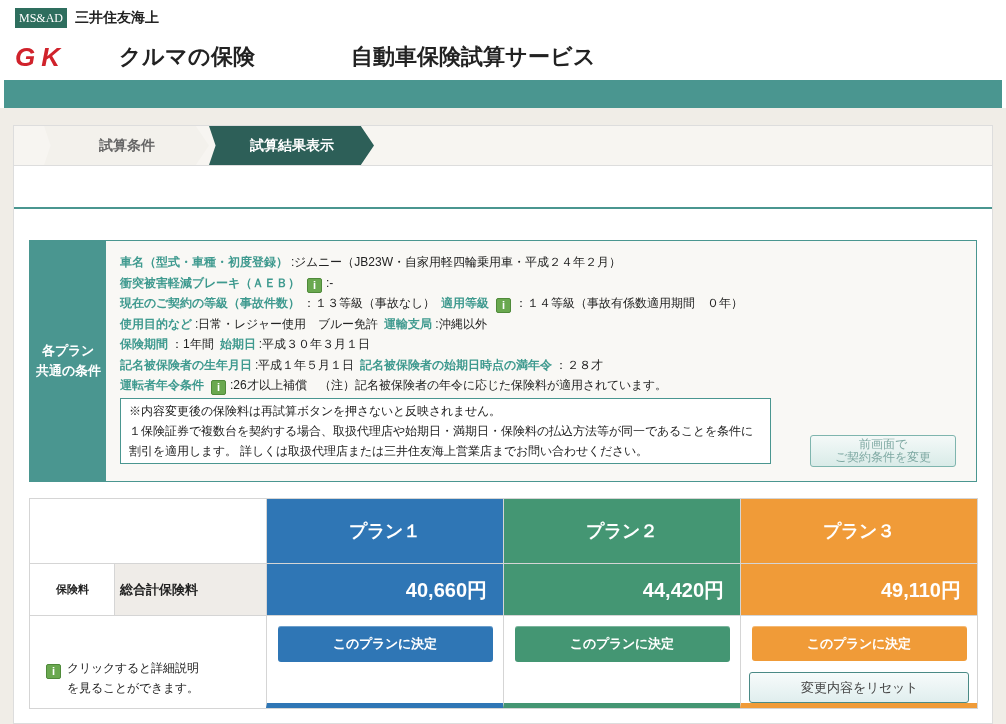  I want to click on condition-label: 始期日, so click(237, 344).